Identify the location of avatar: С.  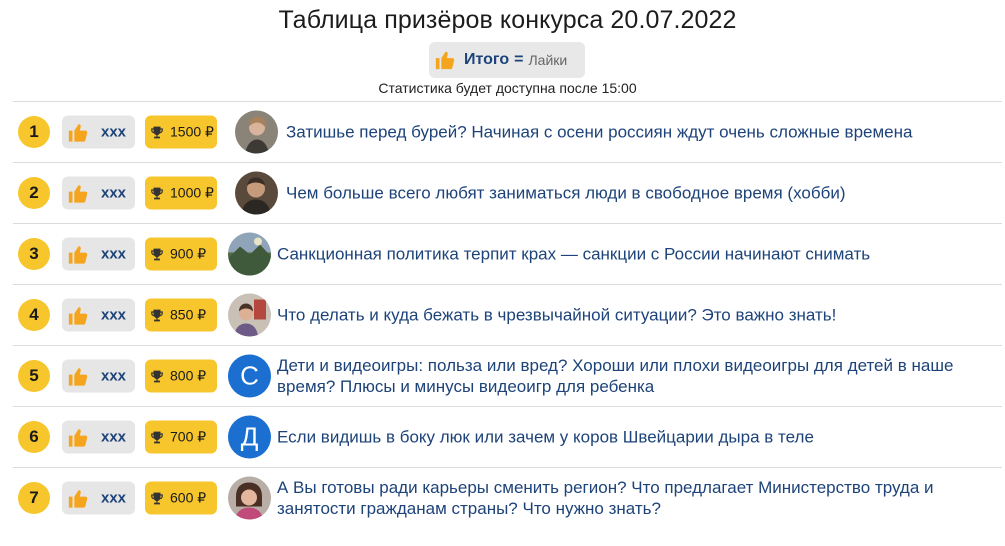
(249, 376).